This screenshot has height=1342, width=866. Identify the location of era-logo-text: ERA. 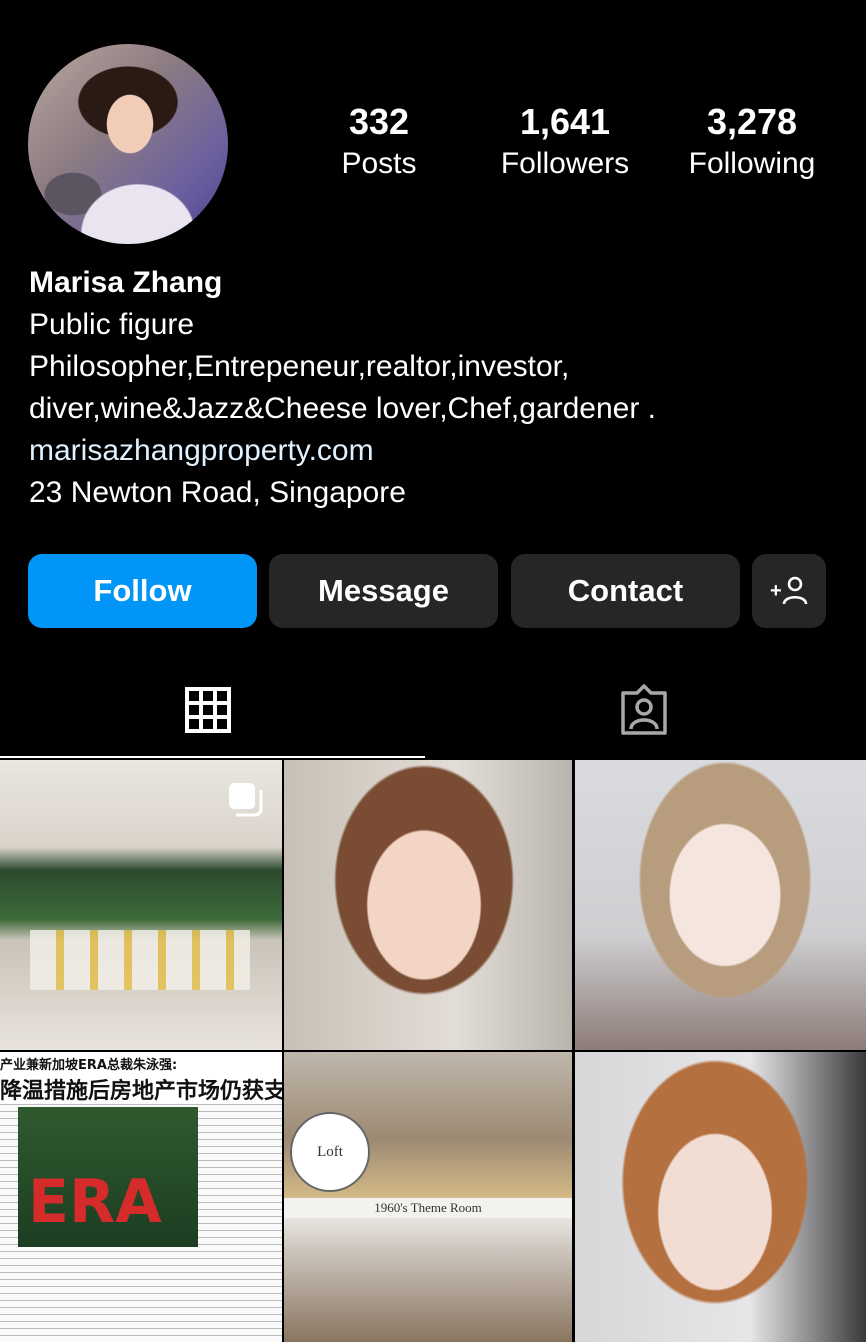
(95, 1202).